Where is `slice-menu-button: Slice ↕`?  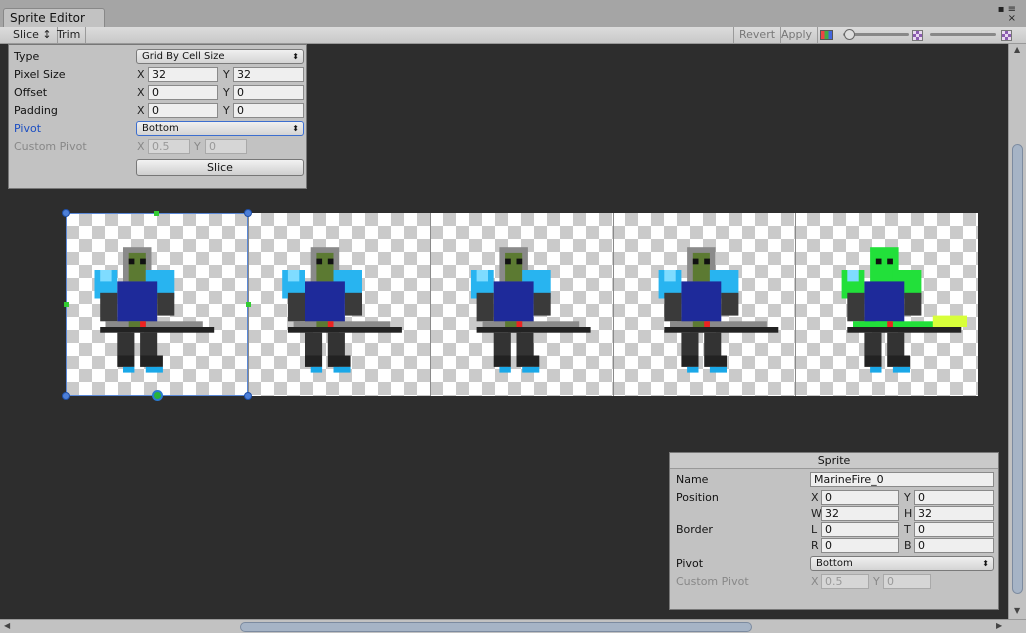 slice-menu-button: Slice ↕ is located at coordinates (33, 35).